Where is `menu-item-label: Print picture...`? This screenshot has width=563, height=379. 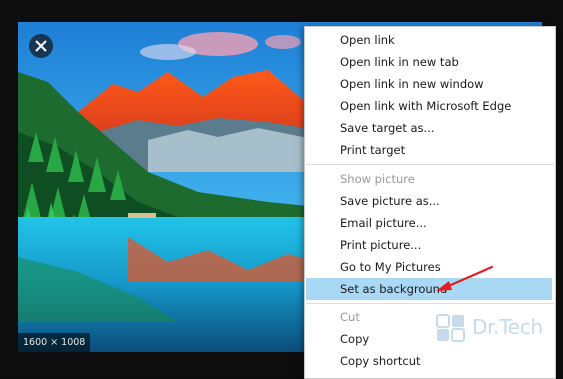
menu-item-label: Print picture... is located at coordinates (381, 245).